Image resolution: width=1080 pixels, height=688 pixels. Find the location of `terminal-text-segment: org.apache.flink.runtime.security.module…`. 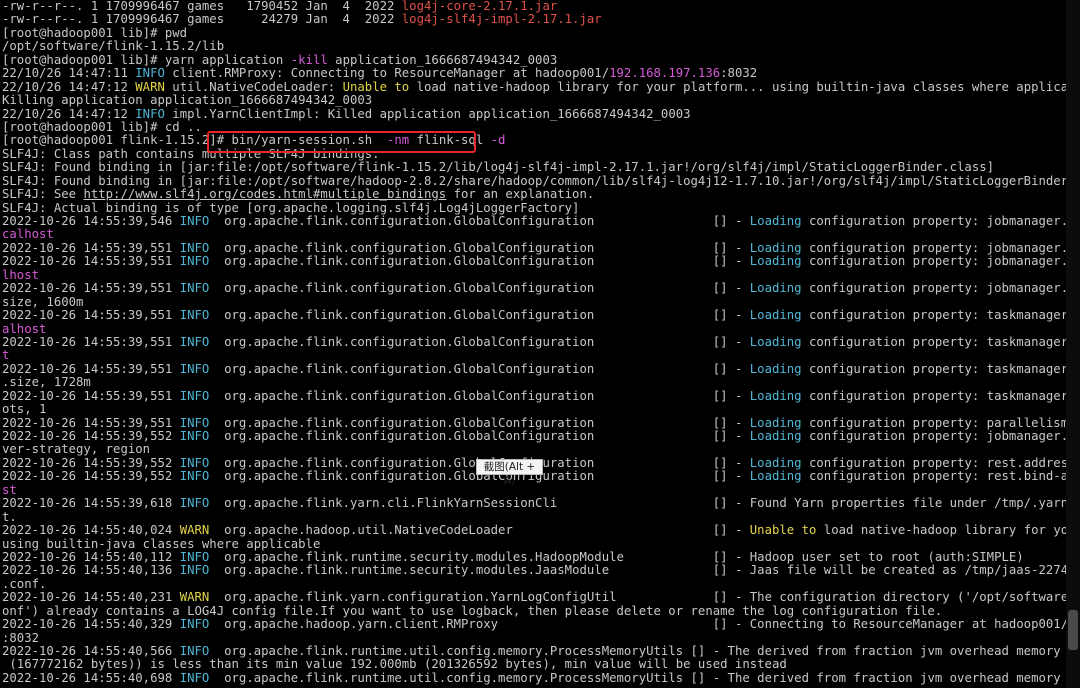

terminal-text-segment: org.apache.flink.runtime.security.module… is located at coordinates (616, 557).